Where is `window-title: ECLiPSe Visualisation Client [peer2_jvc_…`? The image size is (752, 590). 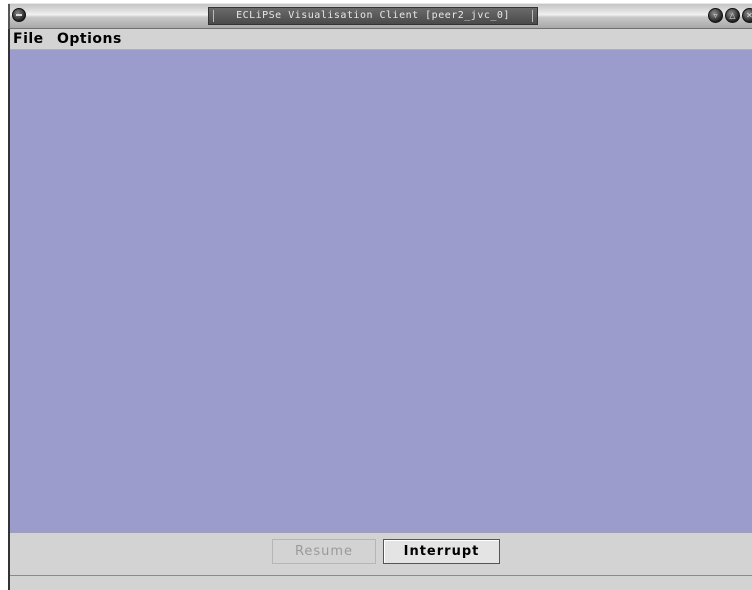 window-title: ECLiPSe Visualisation Client [peer2_jvc_… is located at coordinates (373, 16).